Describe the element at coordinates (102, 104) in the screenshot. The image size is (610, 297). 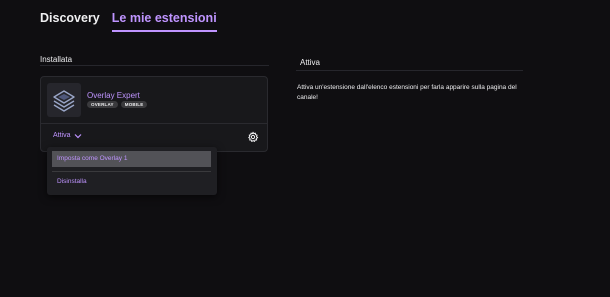
I see `badge-overlay: OVERLAY` at that location.